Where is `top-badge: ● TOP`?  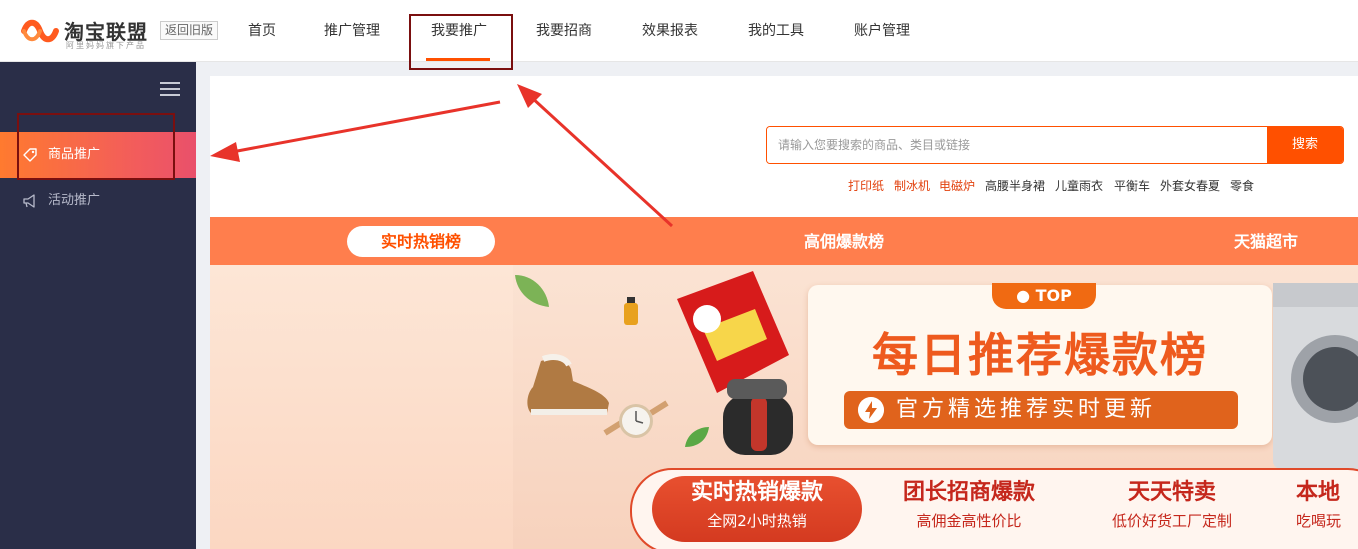 top-badge: ● TOP is located at coordinates (1044, 296).